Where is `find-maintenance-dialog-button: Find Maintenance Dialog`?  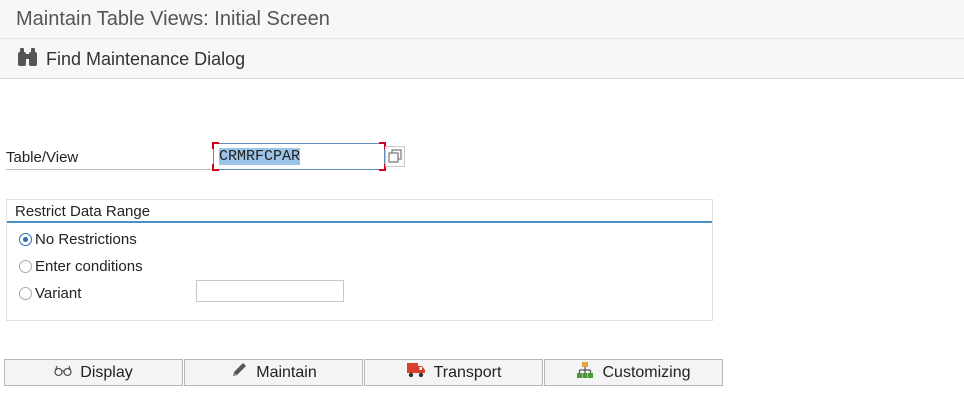 find-maintenance-dialog-button: Find Maintenance Dialog is located at coordinates (131, 59).